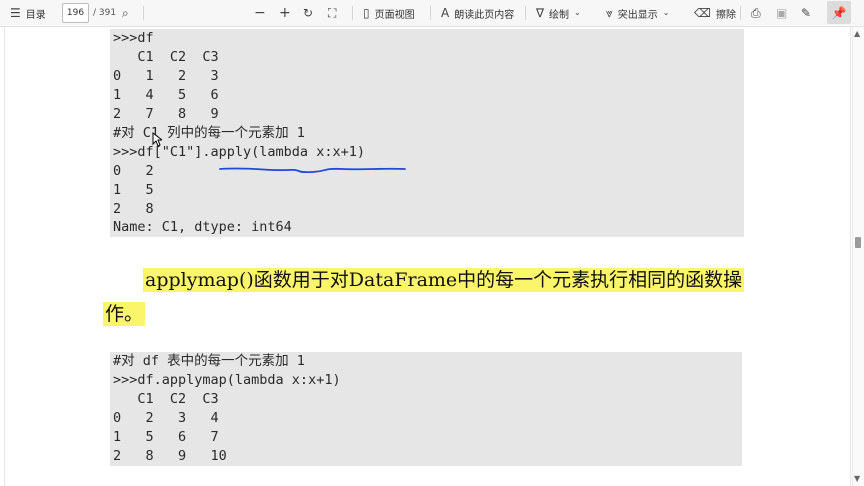  What do you see at coordinates (105, 13) in the screenshot?
I see `page-total: / 391` at bounding box center [105, 13].